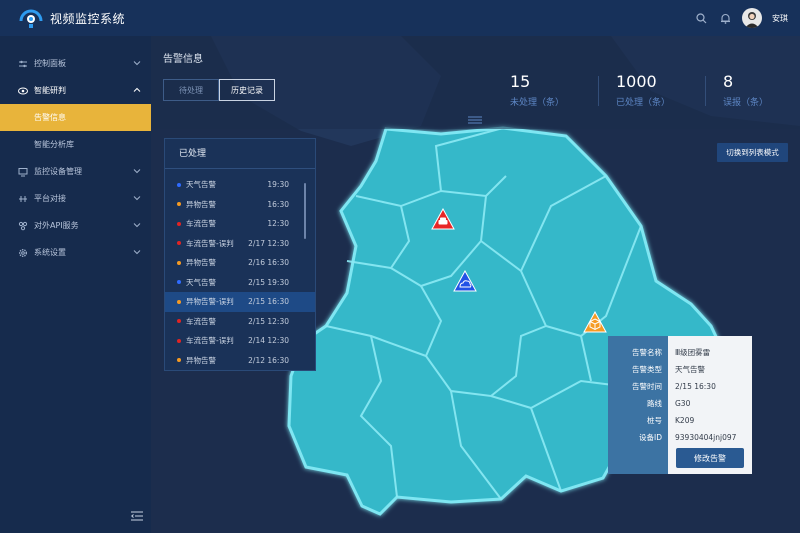  What do you see at coordinates (693, 352) in the screenshot?
I see `detail-value: Ⅲ级团雾雷` at bounding box center [693, 352].